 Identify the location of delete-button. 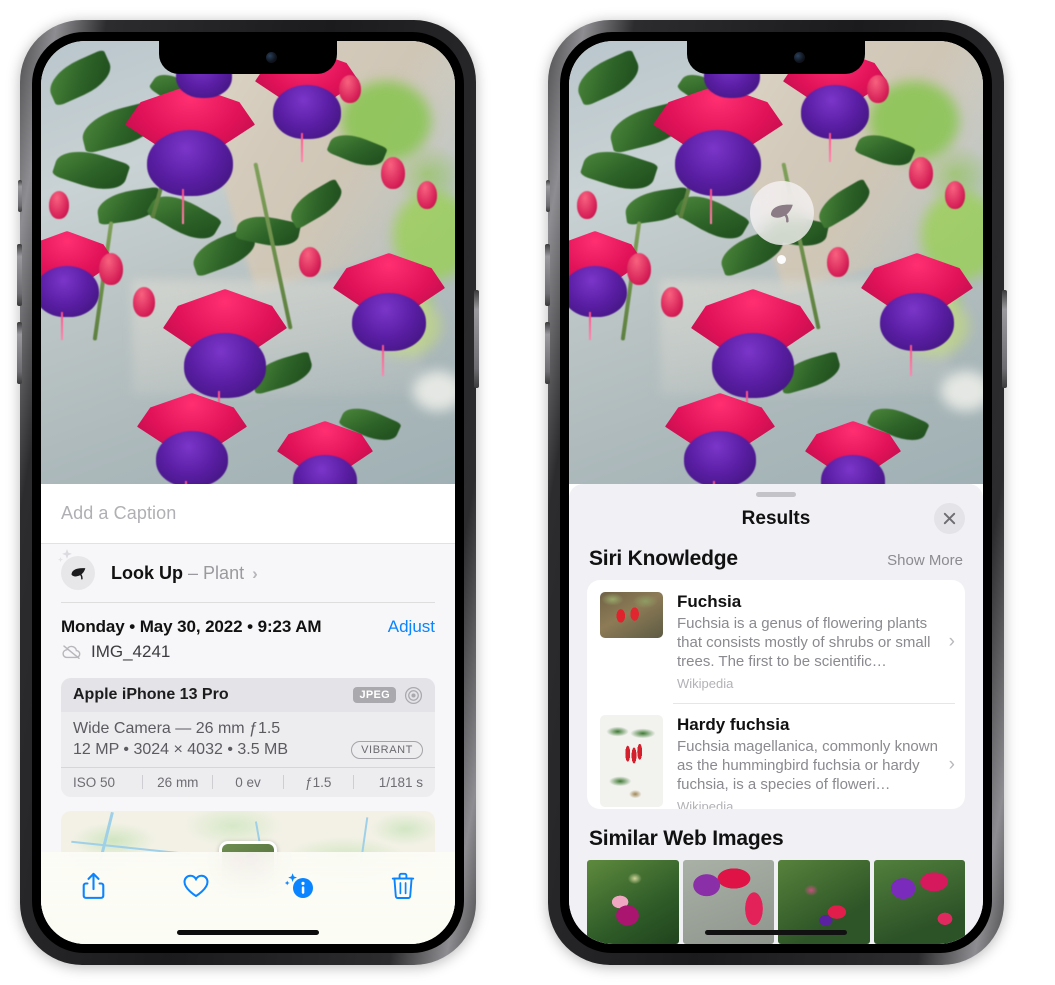
(403, 886).